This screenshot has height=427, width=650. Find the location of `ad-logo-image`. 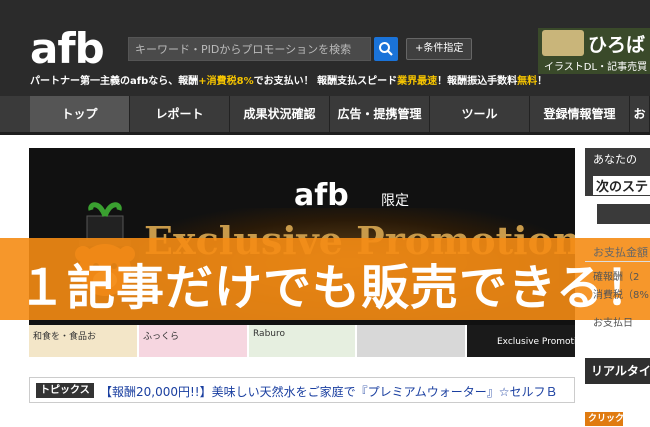

ad-logo-image is located at coordinates (563, 43).